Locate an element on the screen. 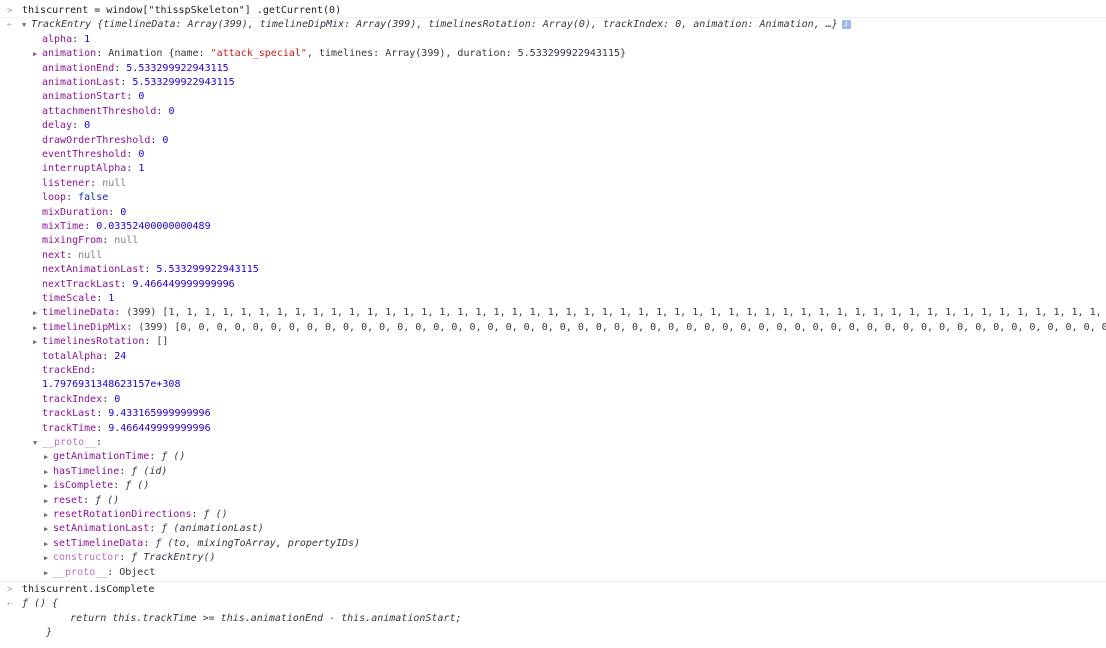  property-entry: delay: 0 is located at coordinates (66, 126).